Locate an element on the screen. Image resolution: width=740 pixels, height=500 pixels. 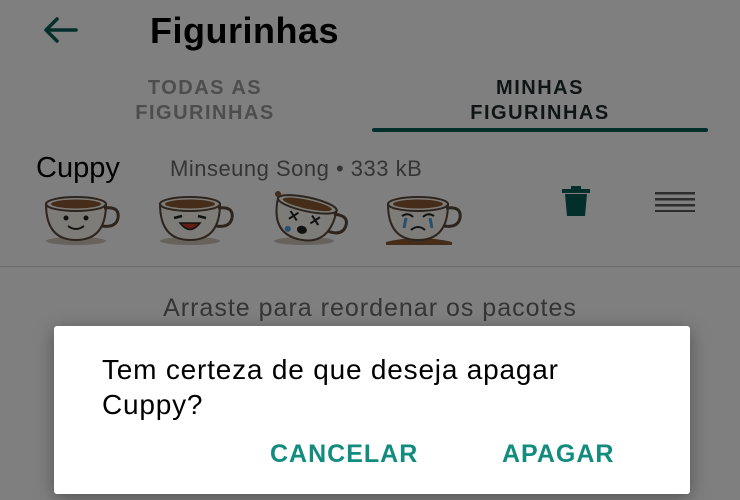
delete-button: APAGAR is located at coordinates (558, 454).